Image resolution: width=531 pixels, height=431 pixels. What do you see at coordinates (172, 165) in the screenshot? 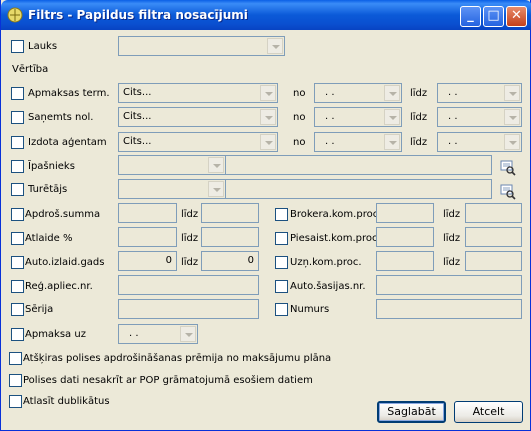
I see `ipasnieks-select` at bounding box center [172, 165].